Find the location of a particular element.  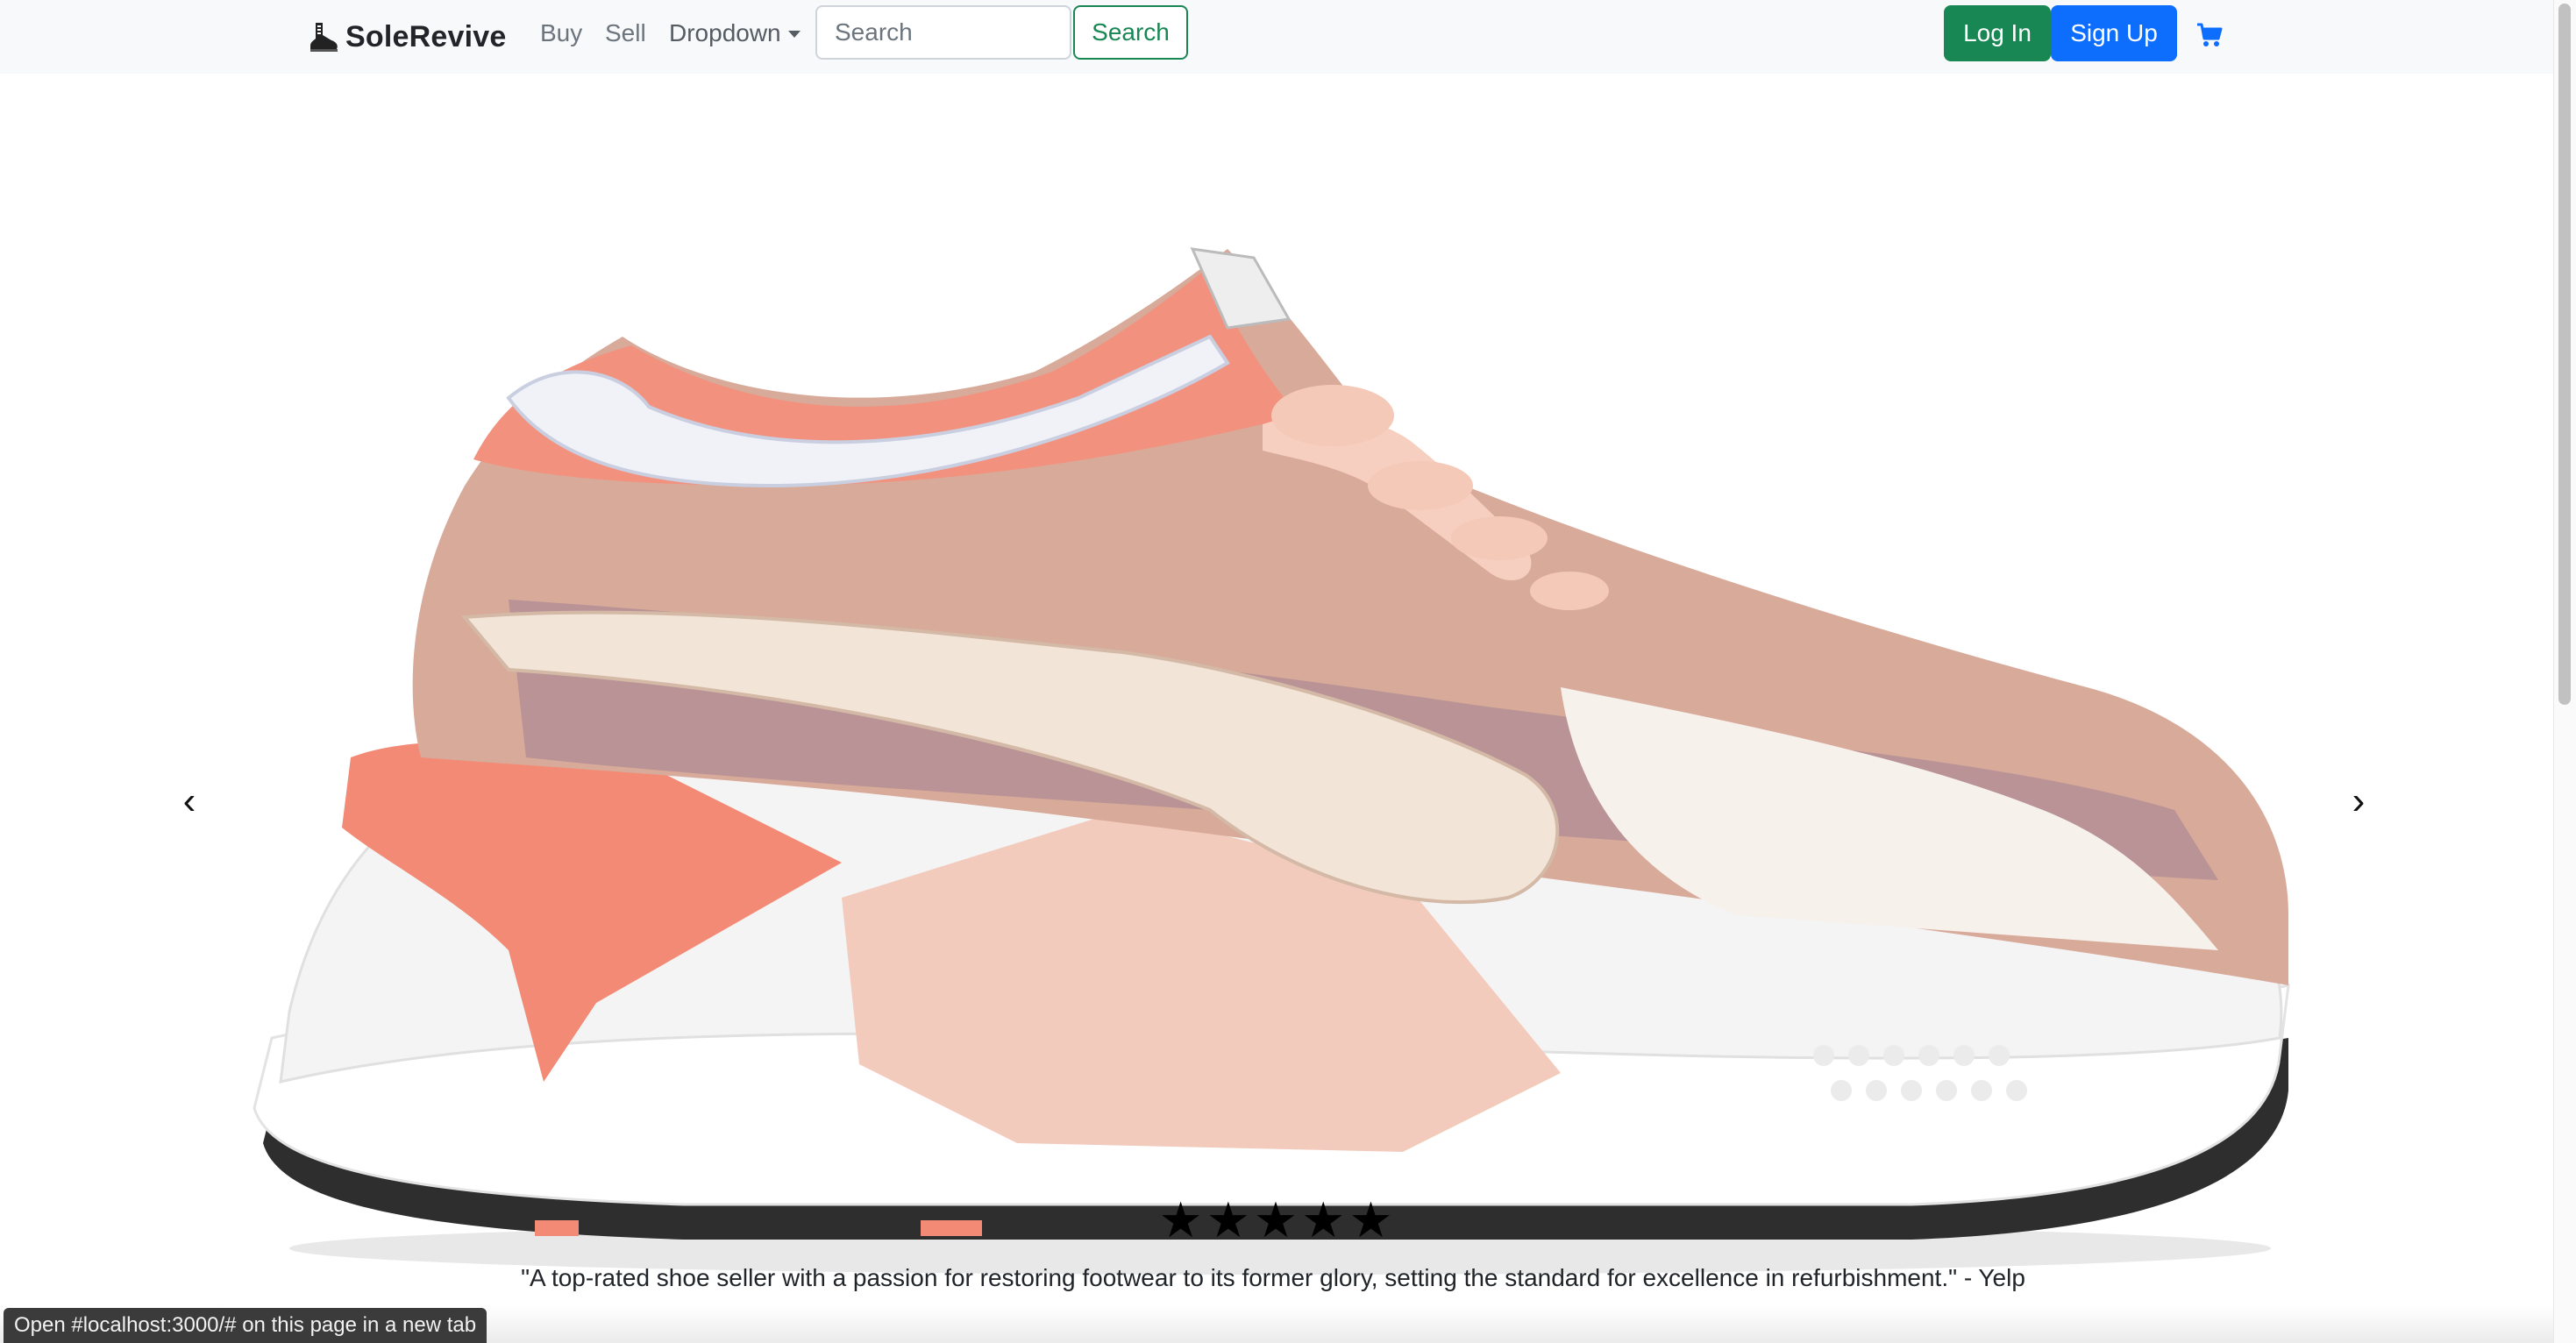

scrollbar-thumb is located at coordinates (2564, 355).